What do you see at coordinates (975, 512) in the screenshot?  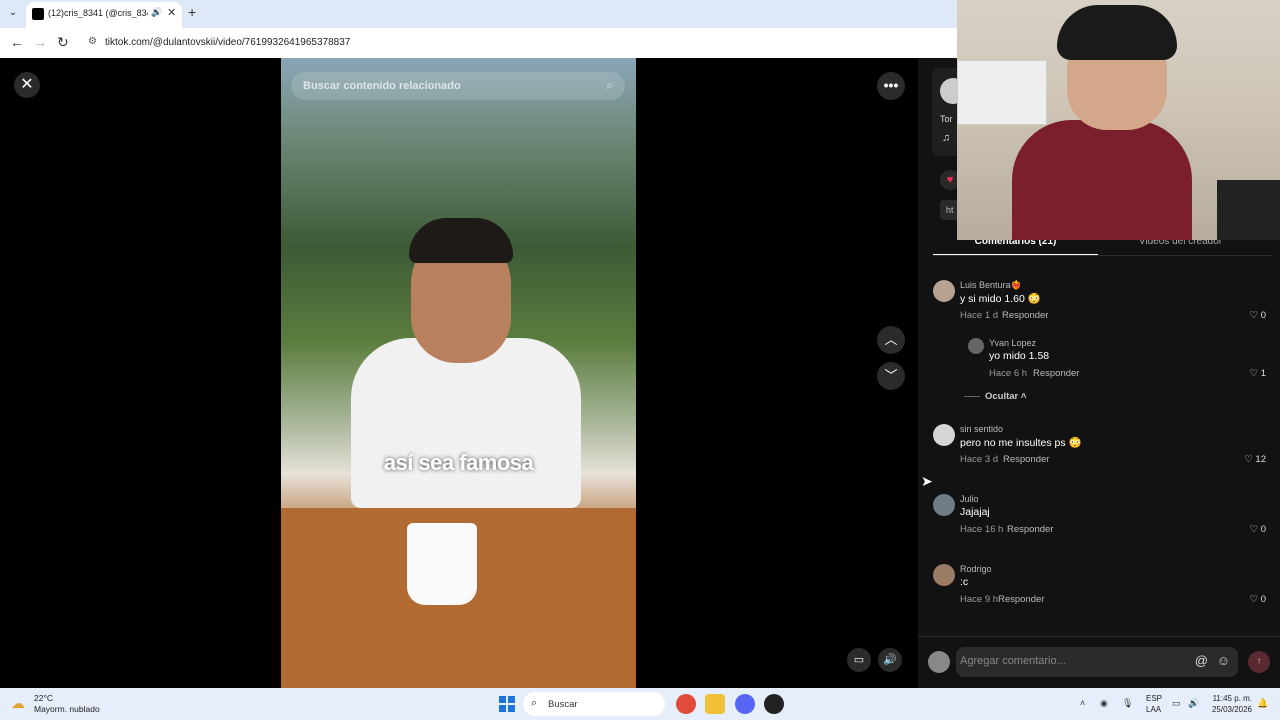 I see `comment-text: Jajajaj` at bounding box center [975, 512].